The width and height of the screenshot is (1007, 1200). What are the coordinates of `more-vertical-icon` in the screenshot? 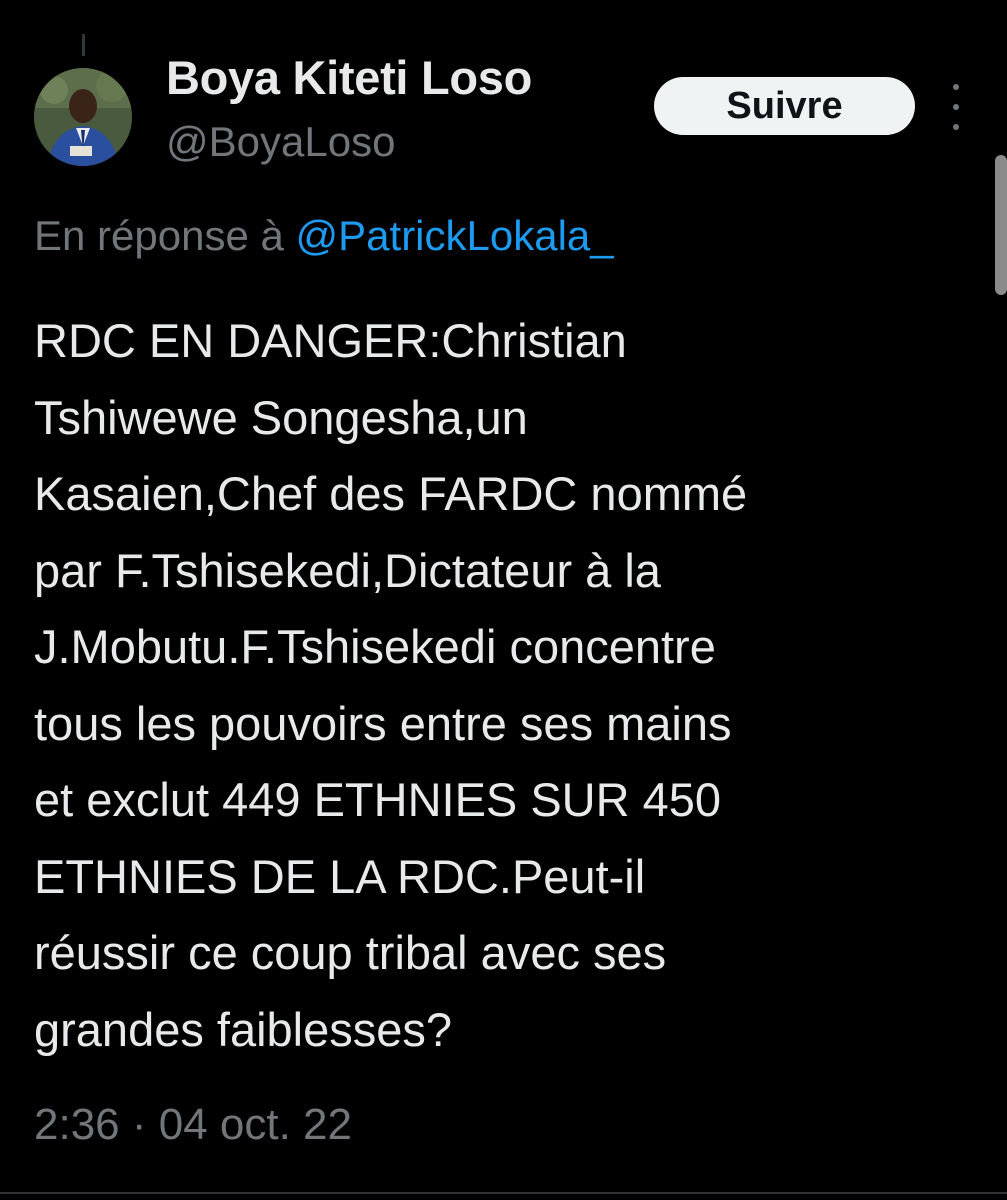 It's located at (956, 107).